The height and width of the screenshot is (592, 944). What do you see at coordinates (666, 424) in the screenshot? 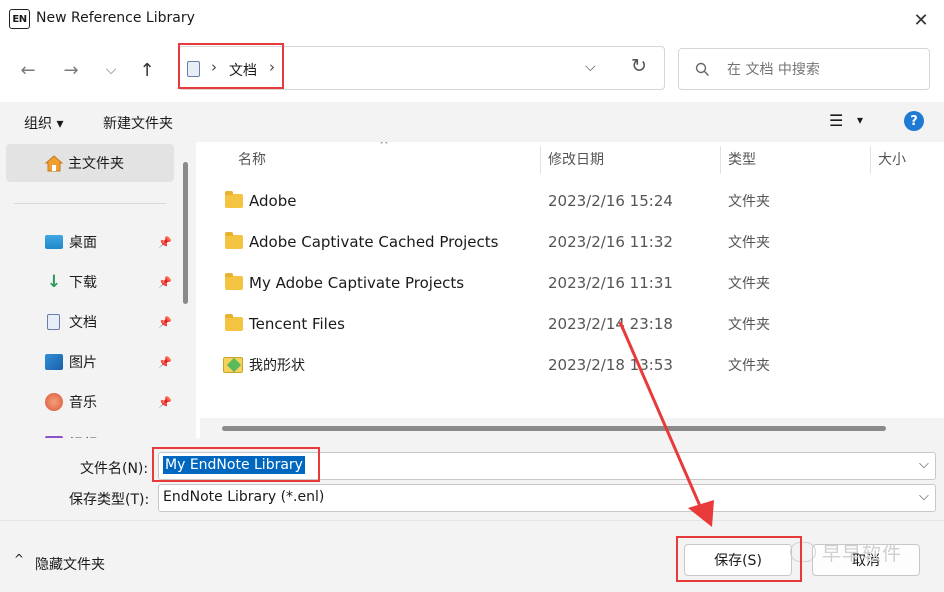
I see `annotation-arrow` at bounding box center [666, 424].